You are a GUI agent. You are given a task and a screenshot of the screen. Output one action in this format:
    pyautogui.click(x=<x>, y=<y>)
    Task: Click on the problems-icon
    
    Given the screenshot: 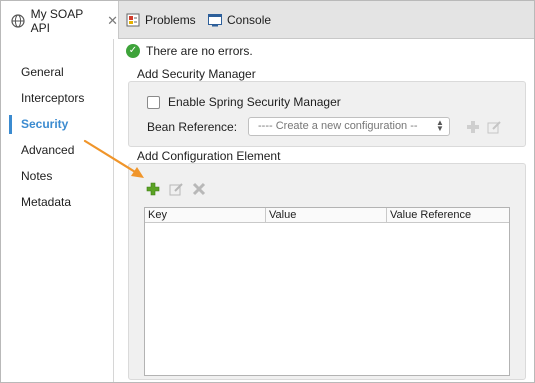 What is the action you would take?
    pyautogui.click(x=132, y=20)
    